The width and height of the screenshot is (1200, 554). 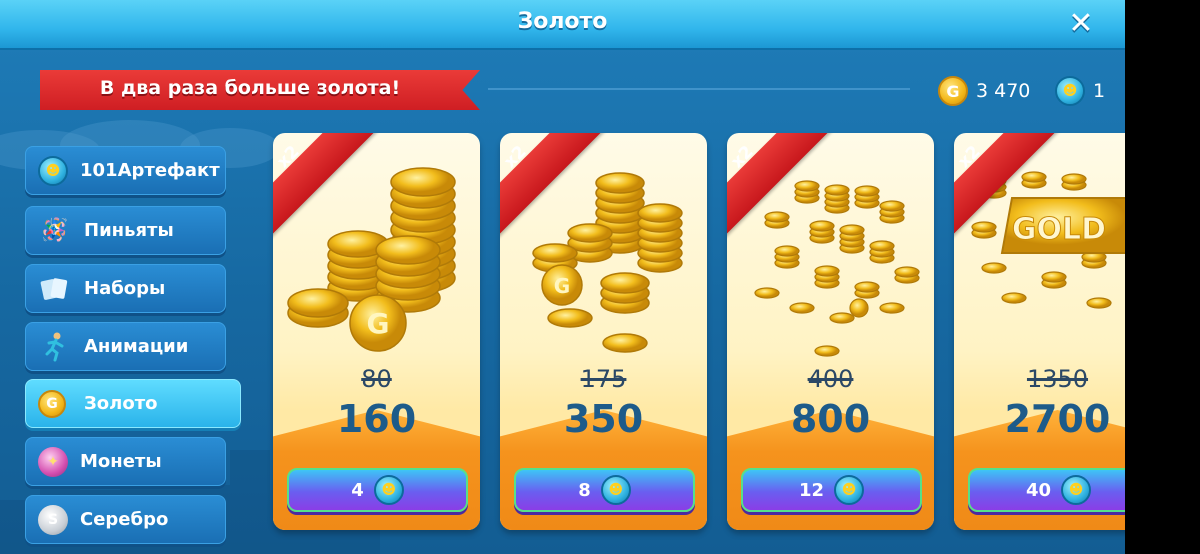 I want to click on old-amount: 1350, so click(x=1039, y=379).